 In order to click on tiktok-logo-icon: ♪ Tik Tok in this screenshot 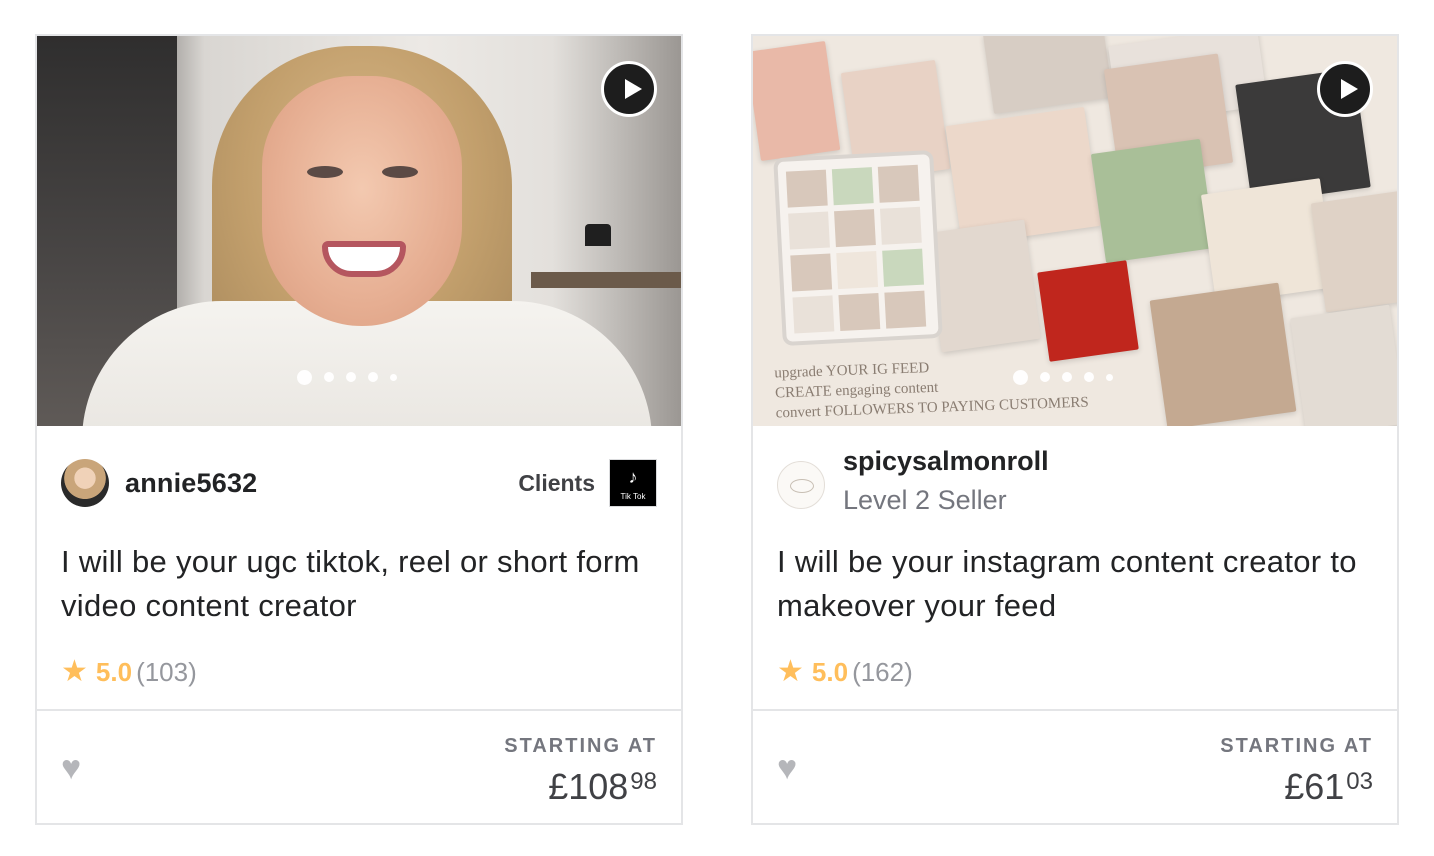, I will do `click(633, 483)`.